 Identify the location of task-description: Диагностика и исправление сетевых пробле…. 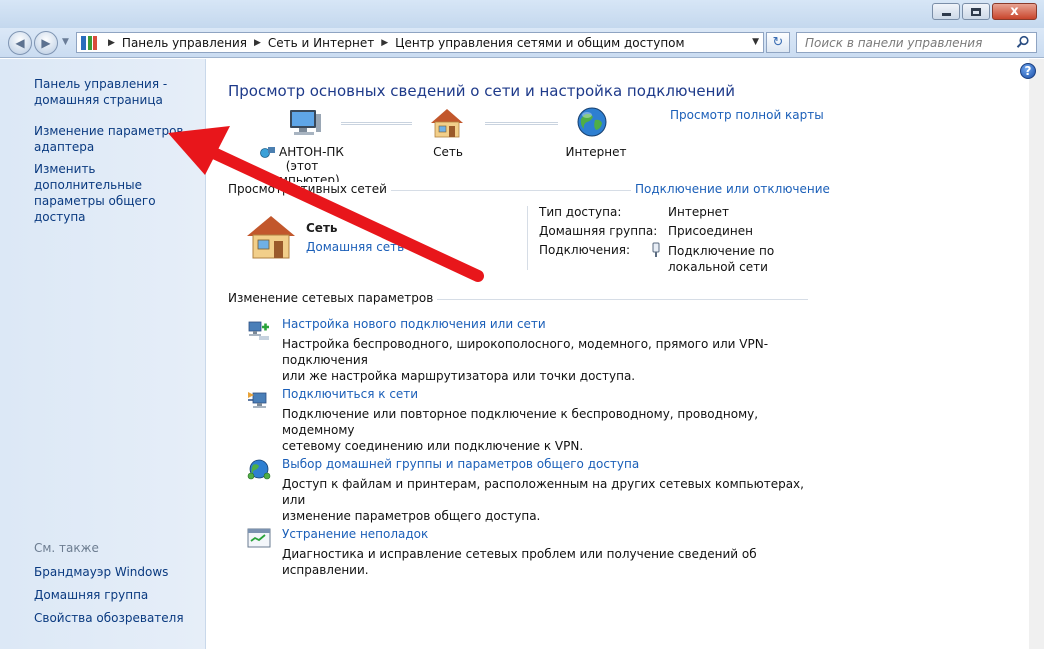
(552, 562).